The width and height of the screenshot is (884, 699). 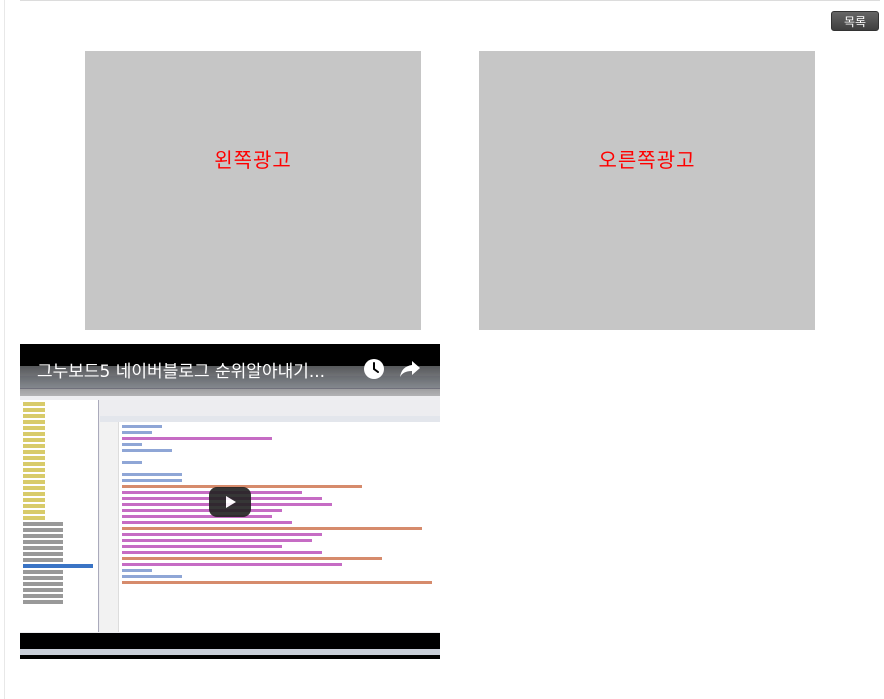 I want to click on top-divider, so click(x=450, y=0).